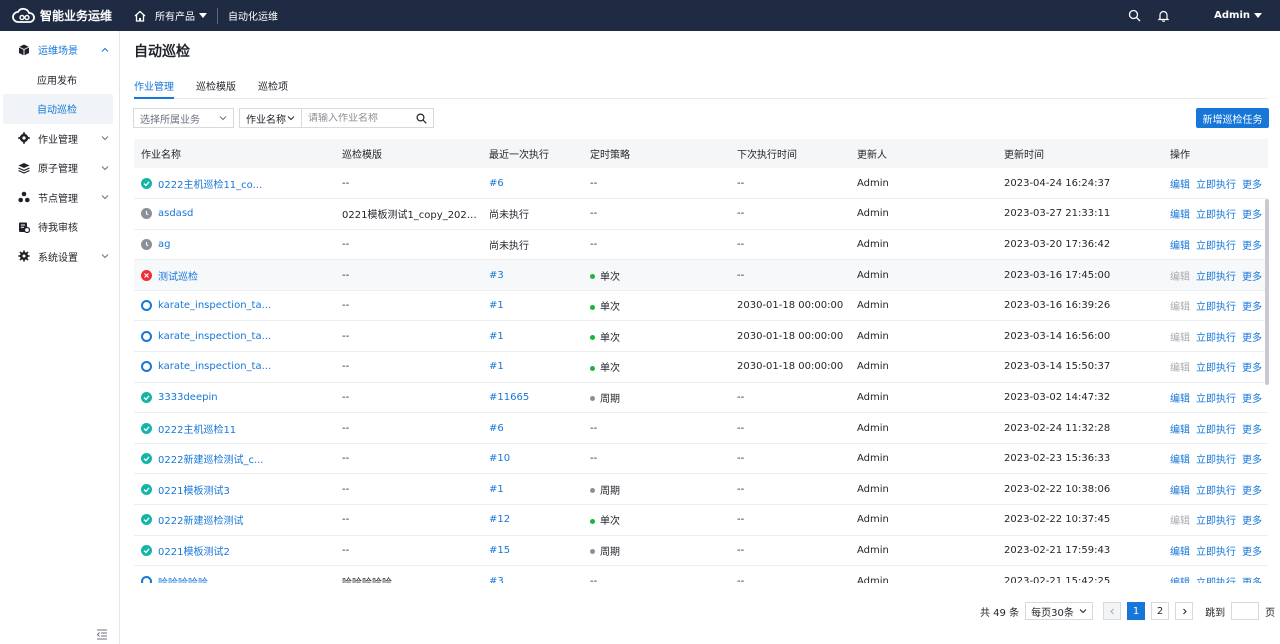 The height and width of the screenshot is (644, 1280). Describe the element at coordinates (362, 118) in the screenshot. I see `search-input` at that location.